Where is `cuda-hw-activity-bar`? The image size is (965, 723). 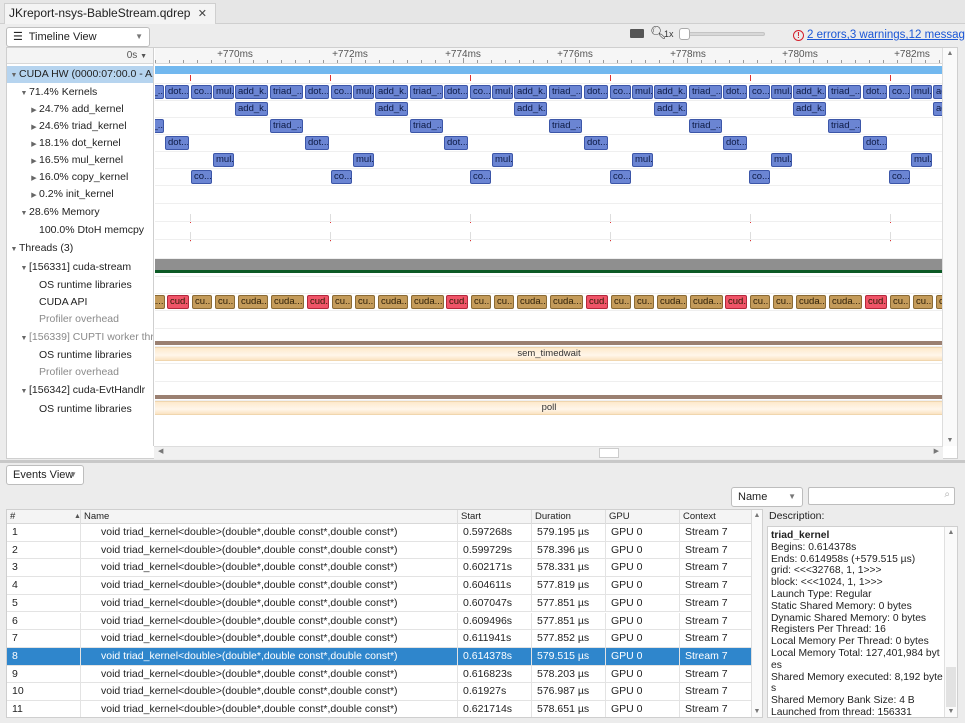
cuda-hw-activity-bar is located at coordinates (549, 70).